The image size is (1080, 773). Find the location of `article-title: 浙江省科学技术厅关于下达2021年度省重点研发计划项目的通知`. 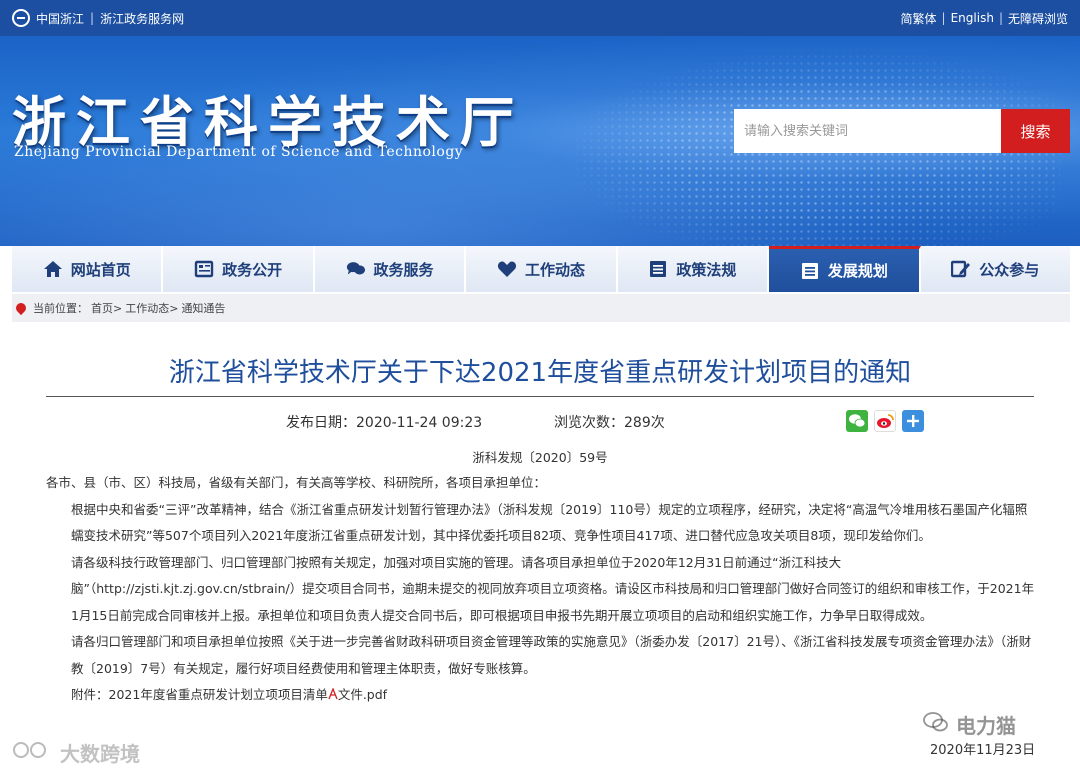

article-title: 浙江省科学技术厅关于下达2021年度省重点研发计划项目的通知 is located at coordinates (540, 373).